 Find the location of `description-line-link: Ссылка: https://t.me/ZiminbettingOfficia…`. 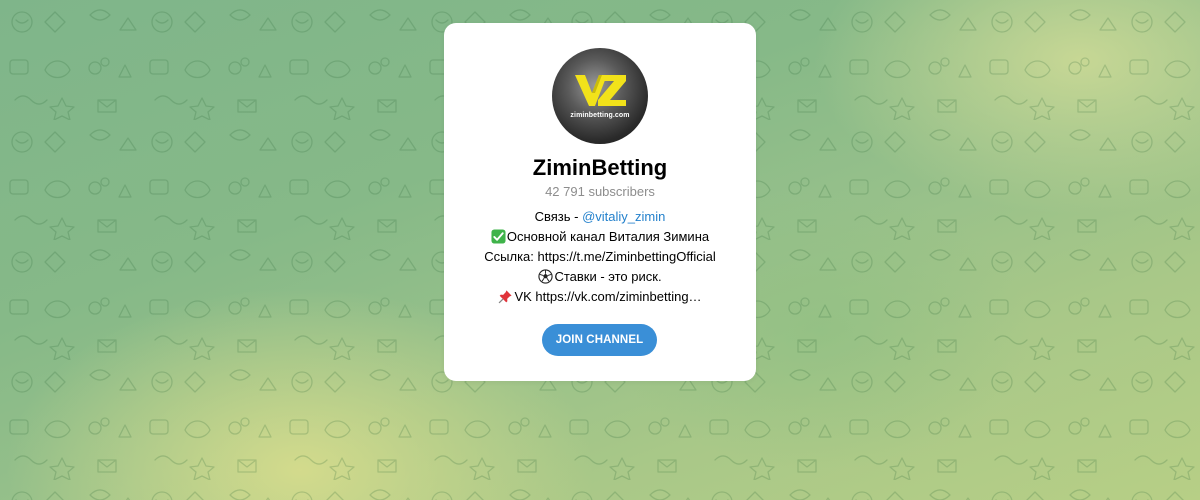

description-line-link: Ссылка: https://t.me/ZiminbettingOfficia… is located at coordinates (600, 257).